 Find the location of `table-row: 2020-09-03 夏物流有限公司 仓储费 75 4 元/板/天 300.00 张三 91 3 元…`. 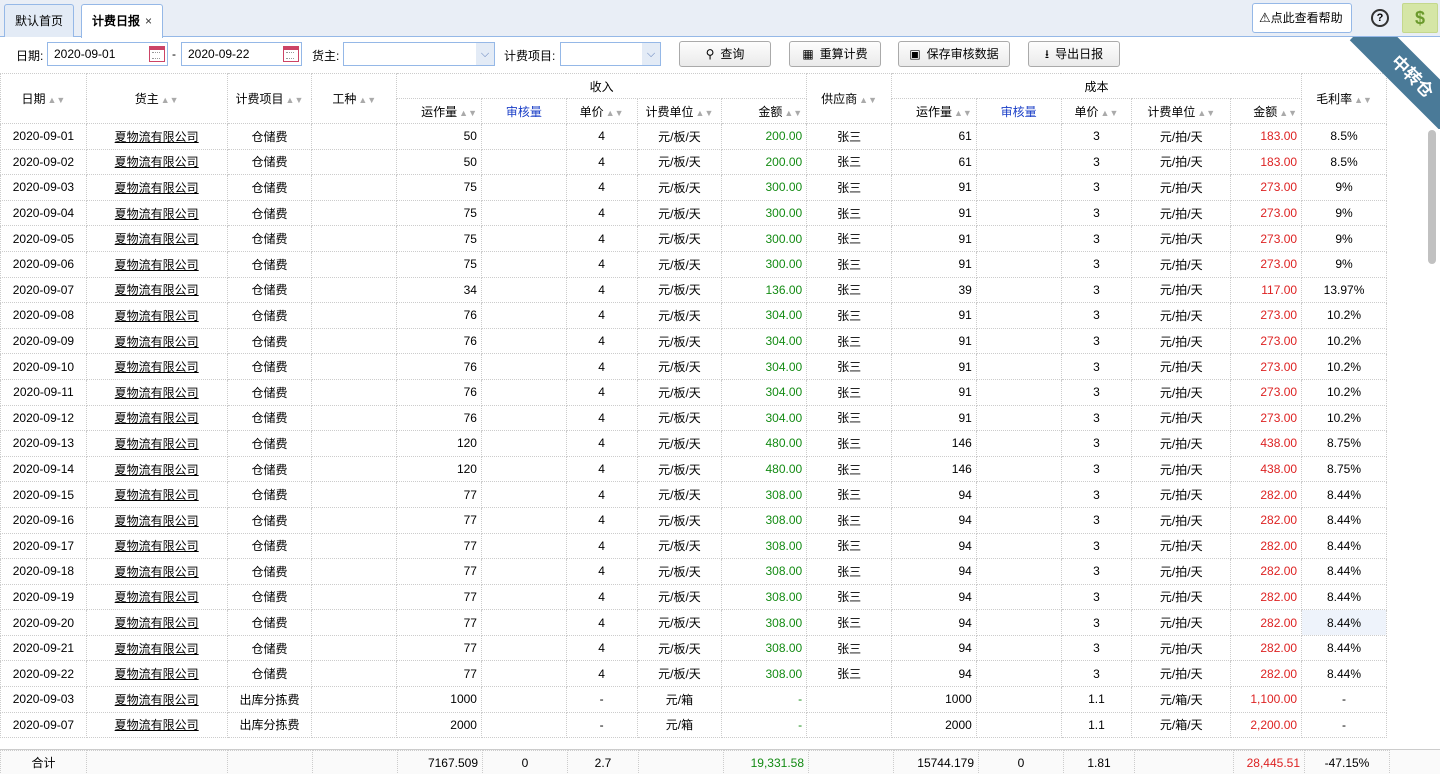

table-row: 2020-09-03 夏物流有限公司 仓储费 75 4 元/板/天 300.00 张三 91 3 元… is located at coordinates (693, 187).